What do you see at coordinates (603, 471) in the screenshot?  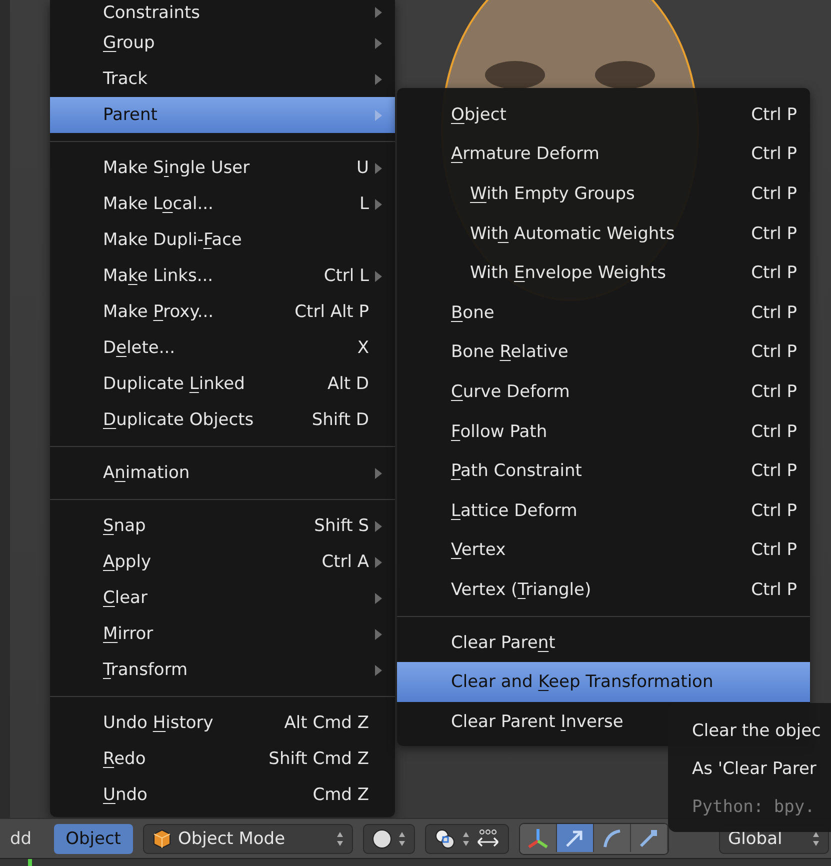 I see `menu-item: Path Constraint Ctrl P` at bounding box center [603, 471].